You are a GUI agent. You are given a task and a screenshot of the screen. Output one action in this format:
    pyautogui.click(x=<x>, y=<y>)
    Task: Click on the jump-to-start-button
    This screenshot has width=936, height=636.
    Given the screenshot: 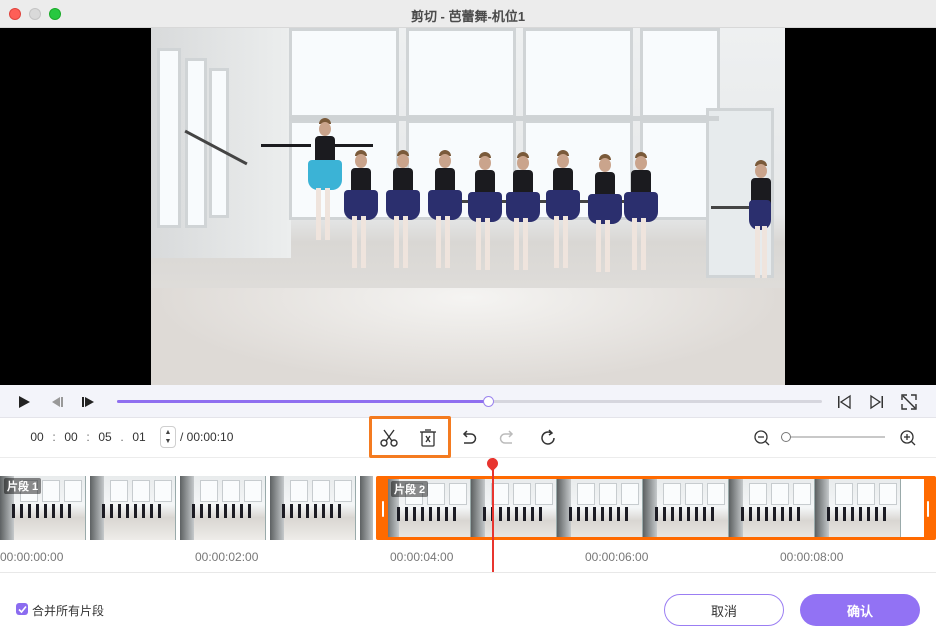 What is the action you would take?
    pyautogui.click(x=844, y=402)
    